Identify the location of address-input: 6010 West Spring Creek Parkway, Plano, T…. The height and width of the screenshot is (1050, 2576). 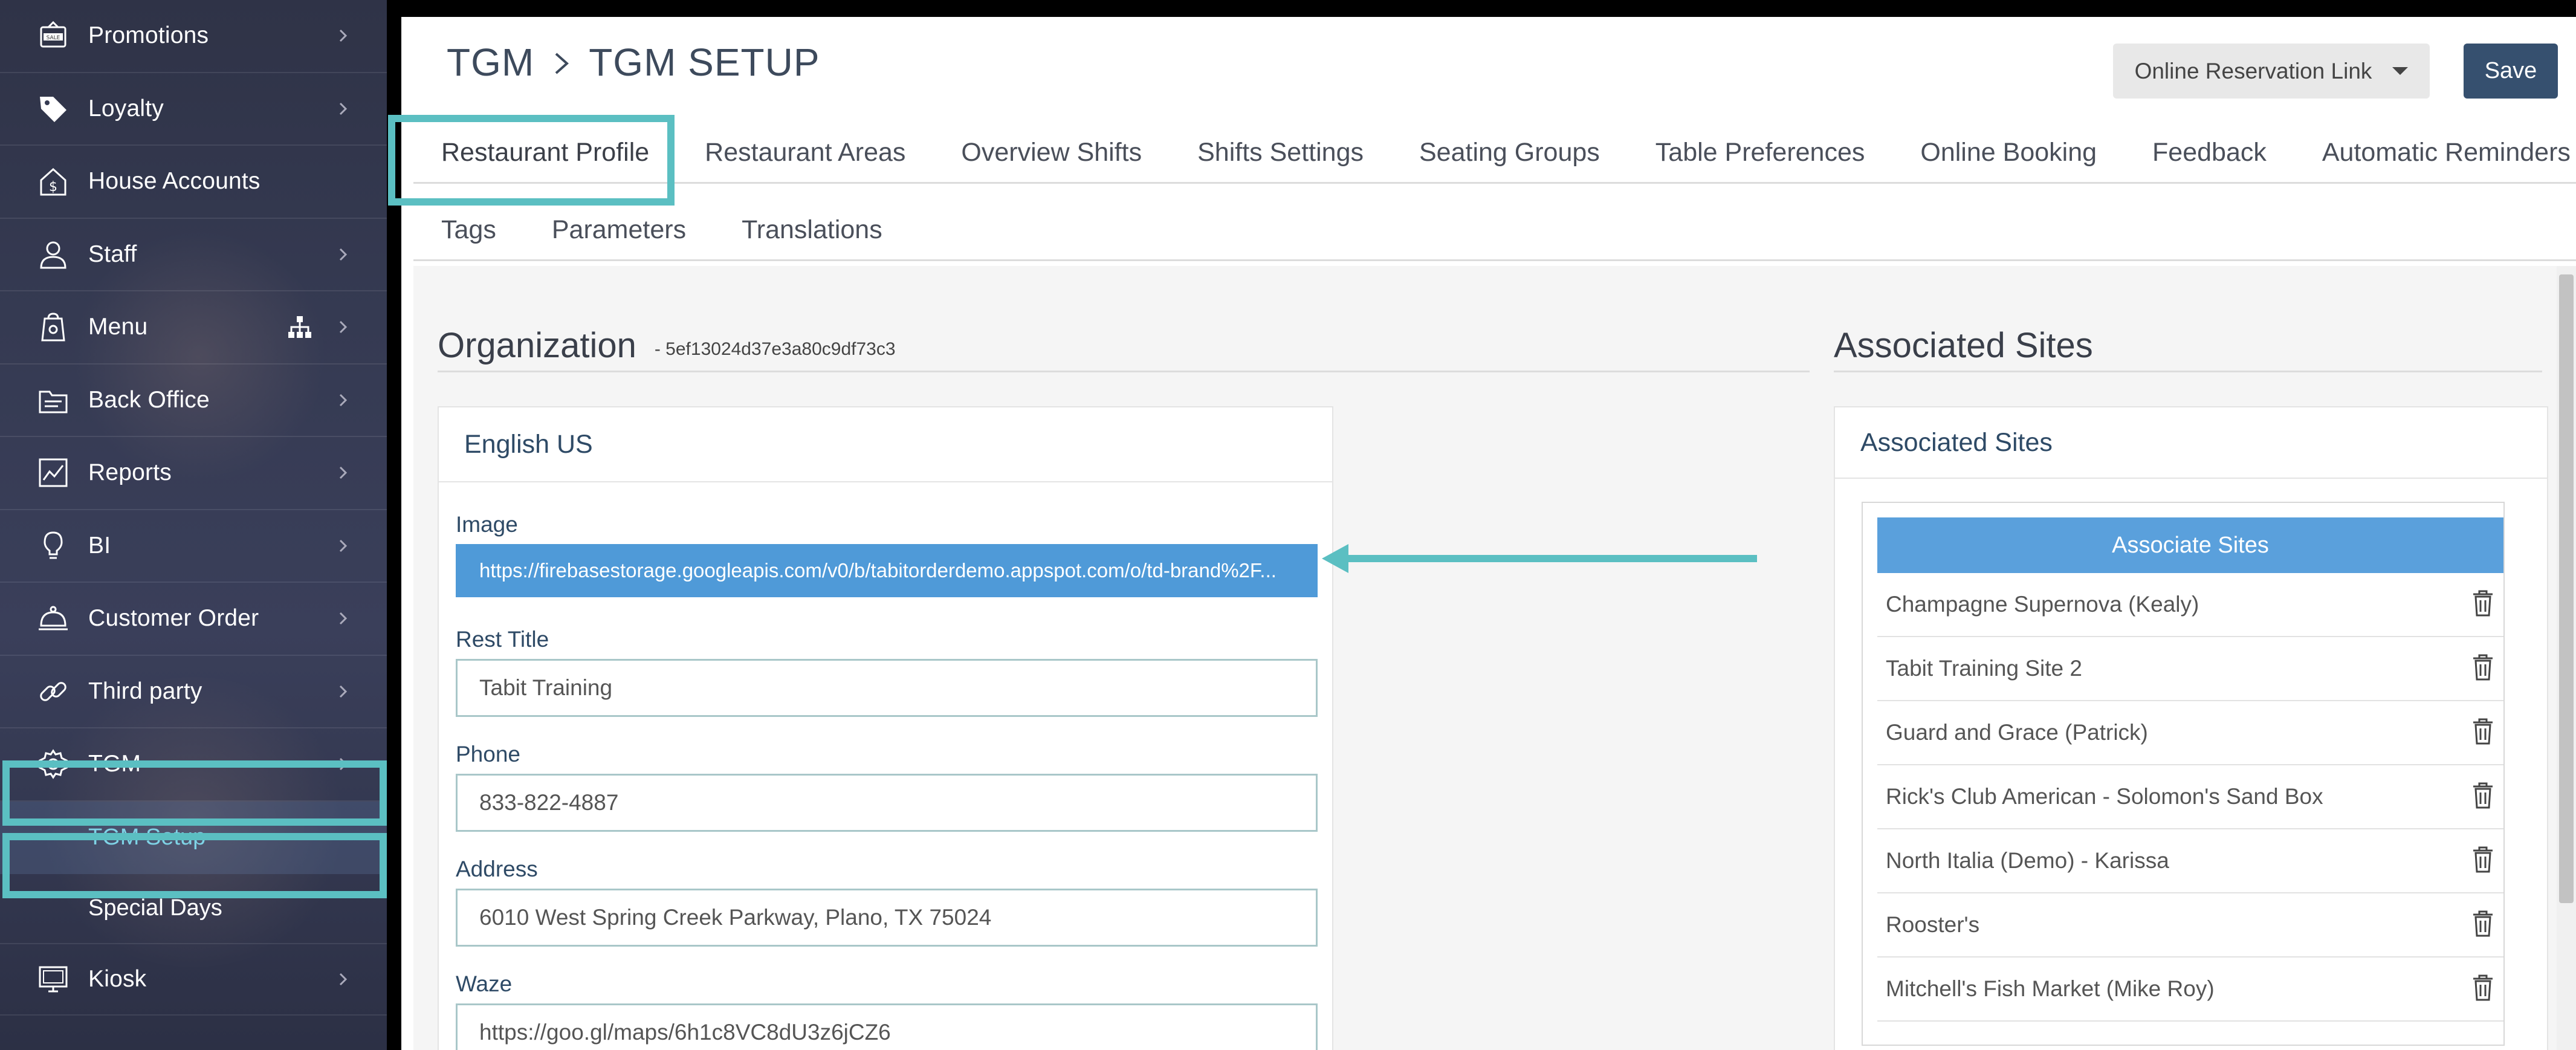
(887, 918).